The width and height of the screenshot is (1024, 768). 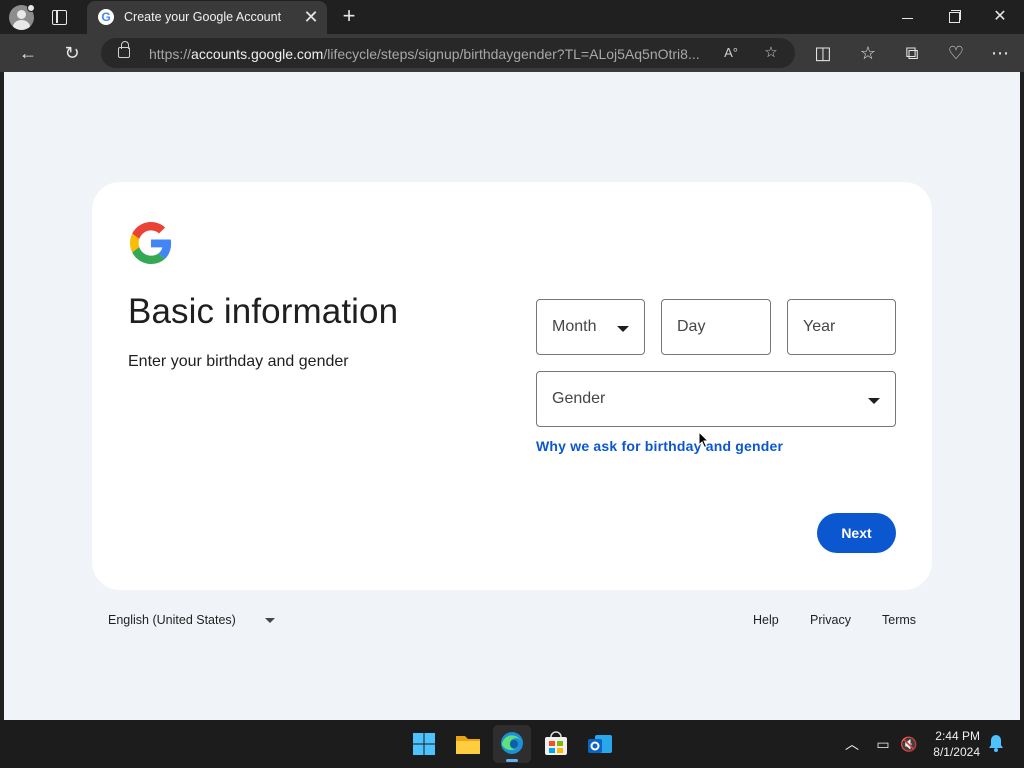 I want to click on browser-tab: G Create your Google Account ✕, so click(x=207, y=17).